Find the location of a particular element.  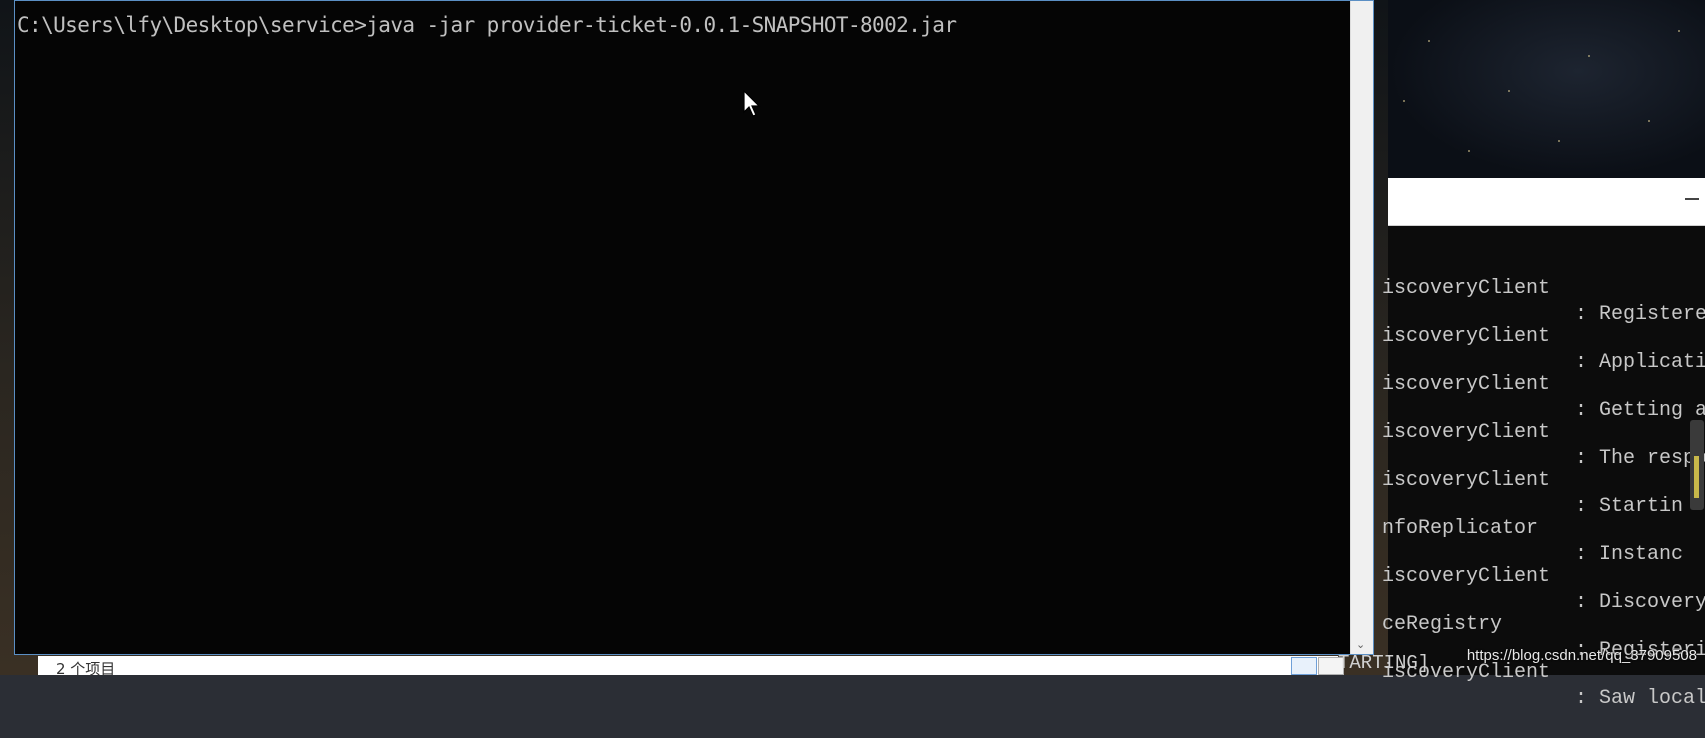

log-line: iscoveryClient : Getting a is located at coordinates (1543, 384).